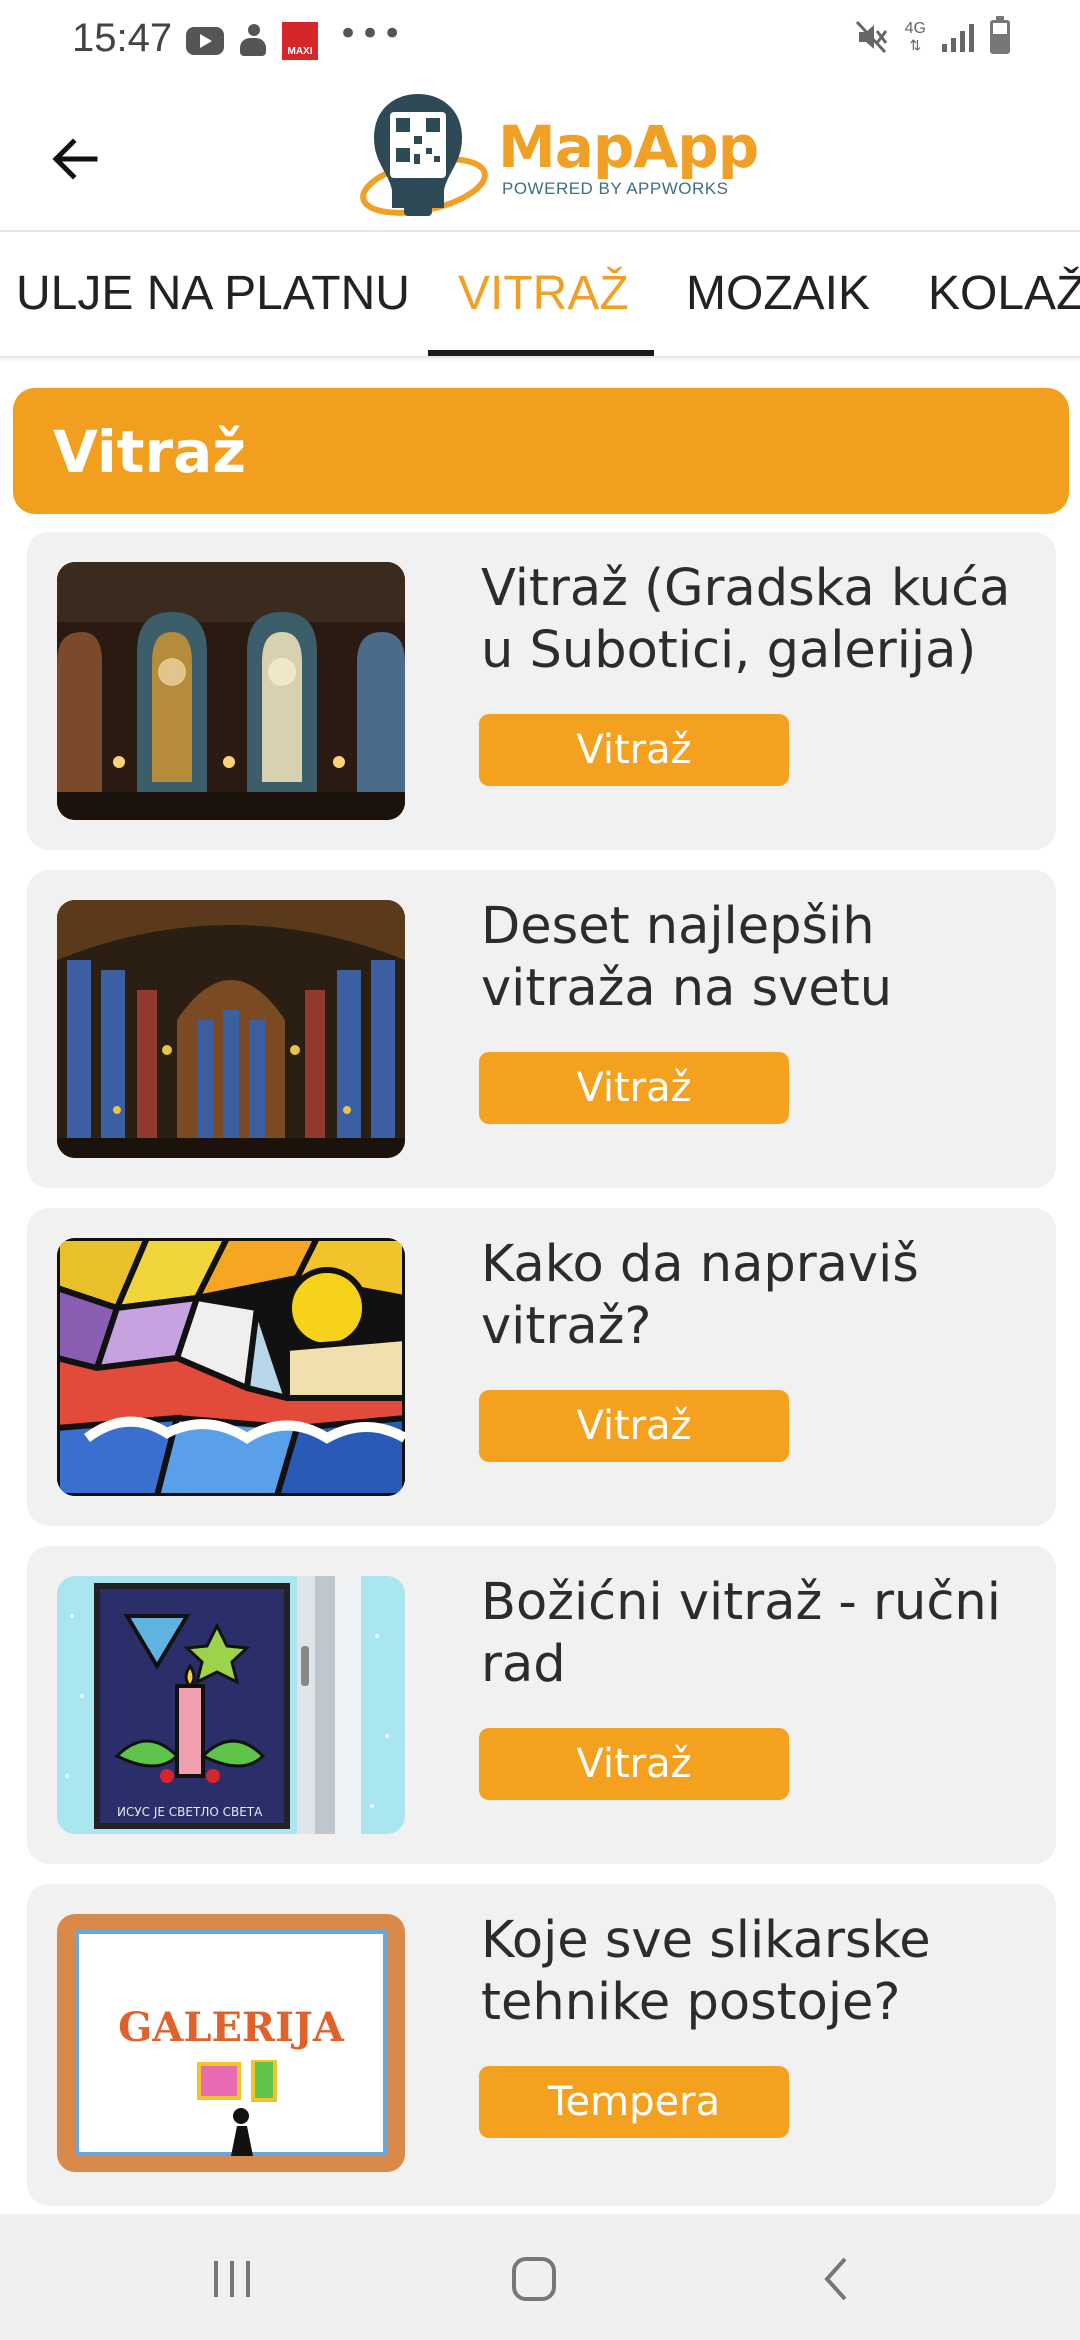  I want to click on system-nav-bar, so click(540, 2277).